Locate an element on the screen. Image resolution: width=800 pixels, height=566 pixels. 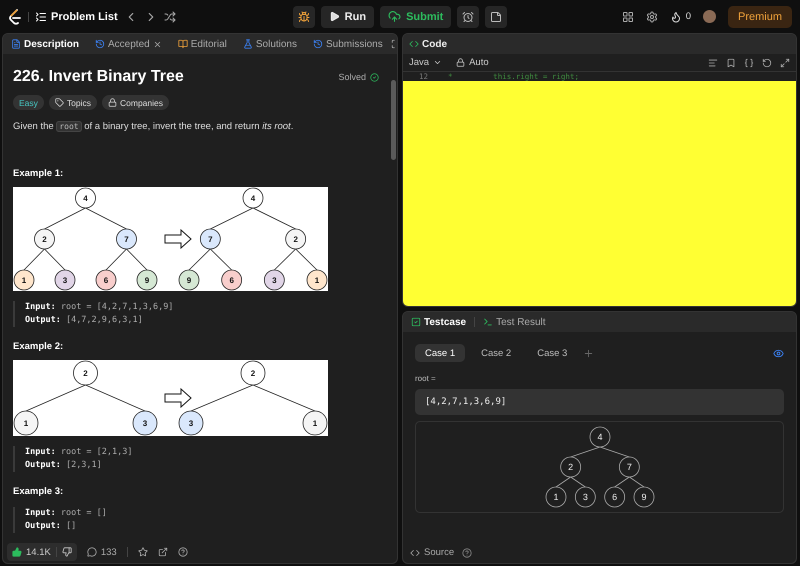
note-button is located at coordinates (496, 17).